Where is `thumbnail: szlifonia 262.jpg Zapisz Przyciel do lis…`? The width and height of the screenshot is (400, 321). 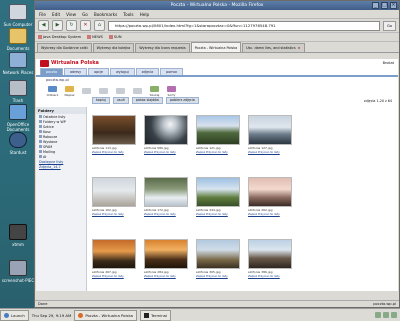 thumbnail: szlifonia 262.jpg Zapisz Przyciel do lis… is located at coordinates (270, 196).